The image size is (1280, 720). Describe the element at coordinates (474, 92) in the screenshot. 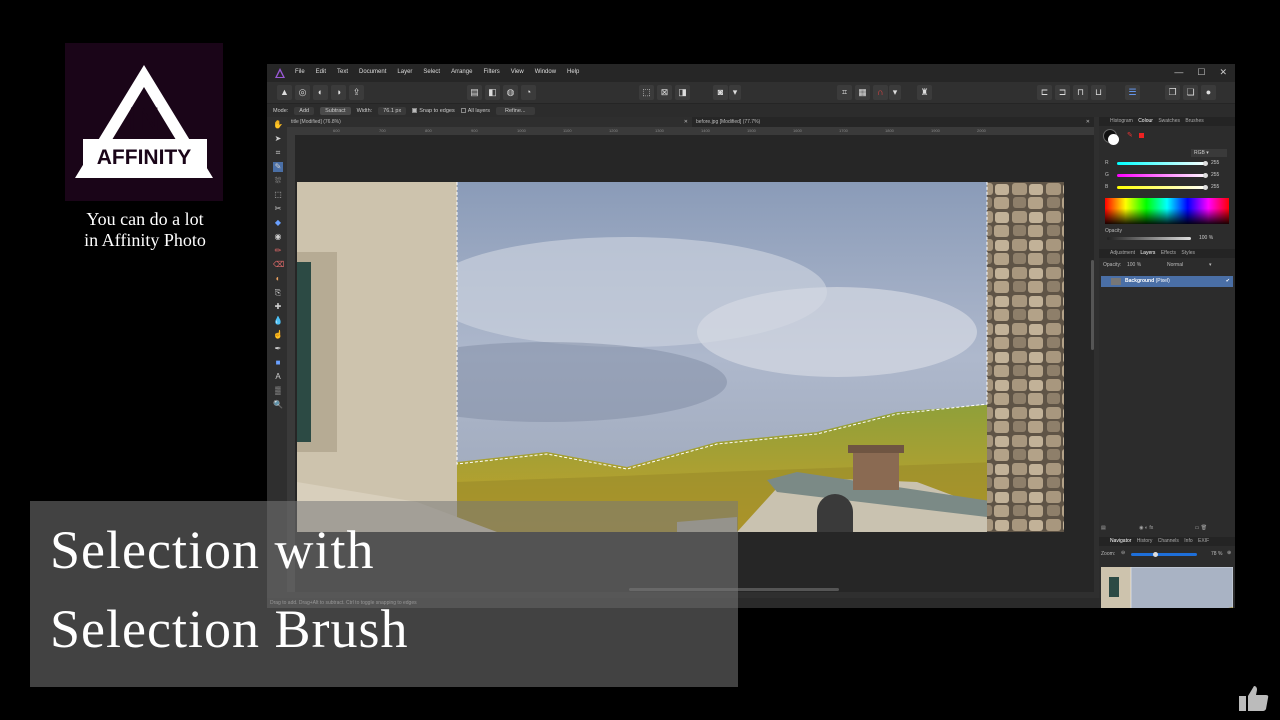

I see `auto-levels-icon: ▤` at that location.